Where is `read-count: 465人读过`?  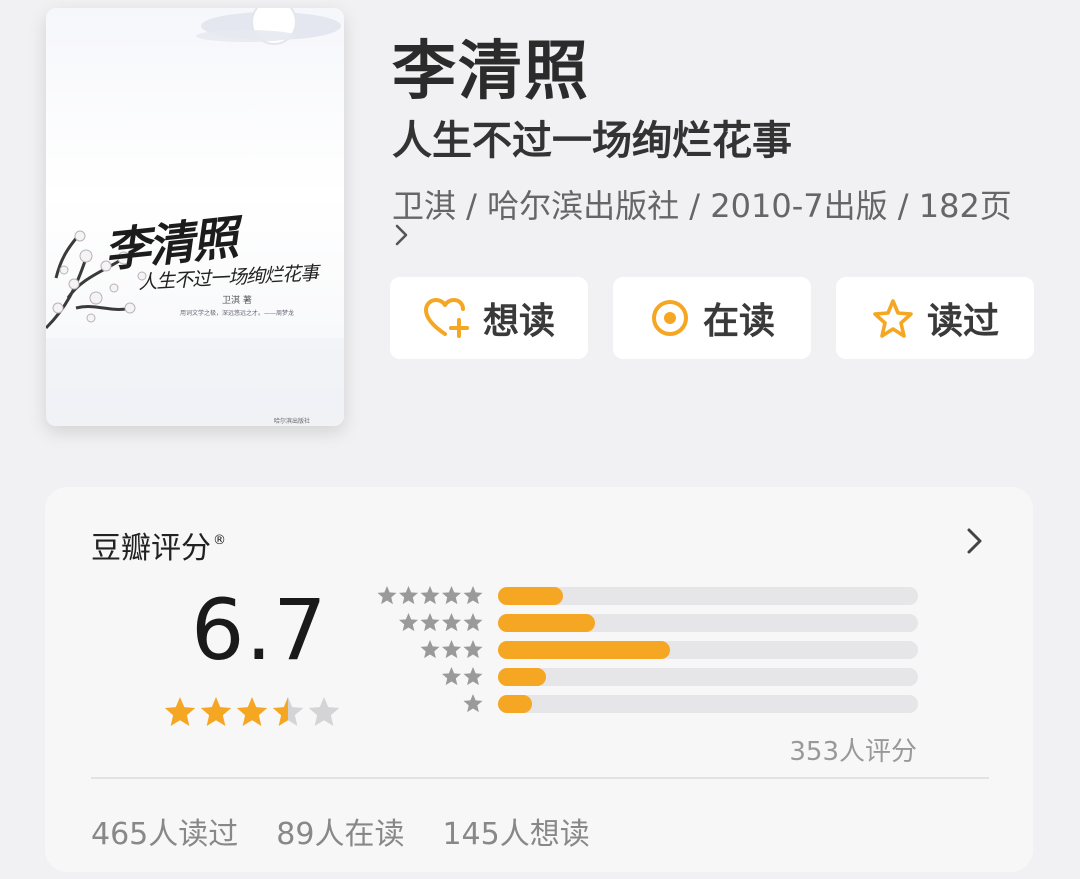
read-count: 465人读过 is located at coordinates (164, 831).